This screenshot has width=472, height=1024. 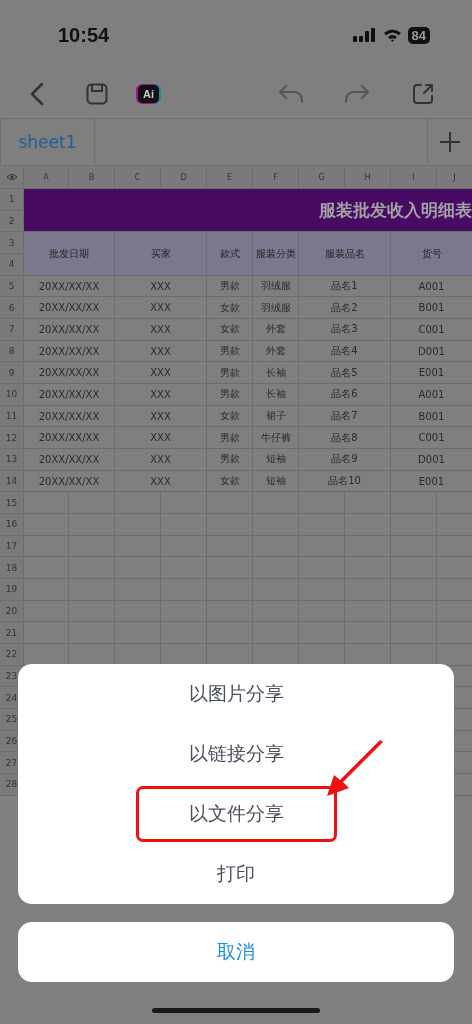 I want to click on menu-item: 以文件分享, so click(x=236, y=814).